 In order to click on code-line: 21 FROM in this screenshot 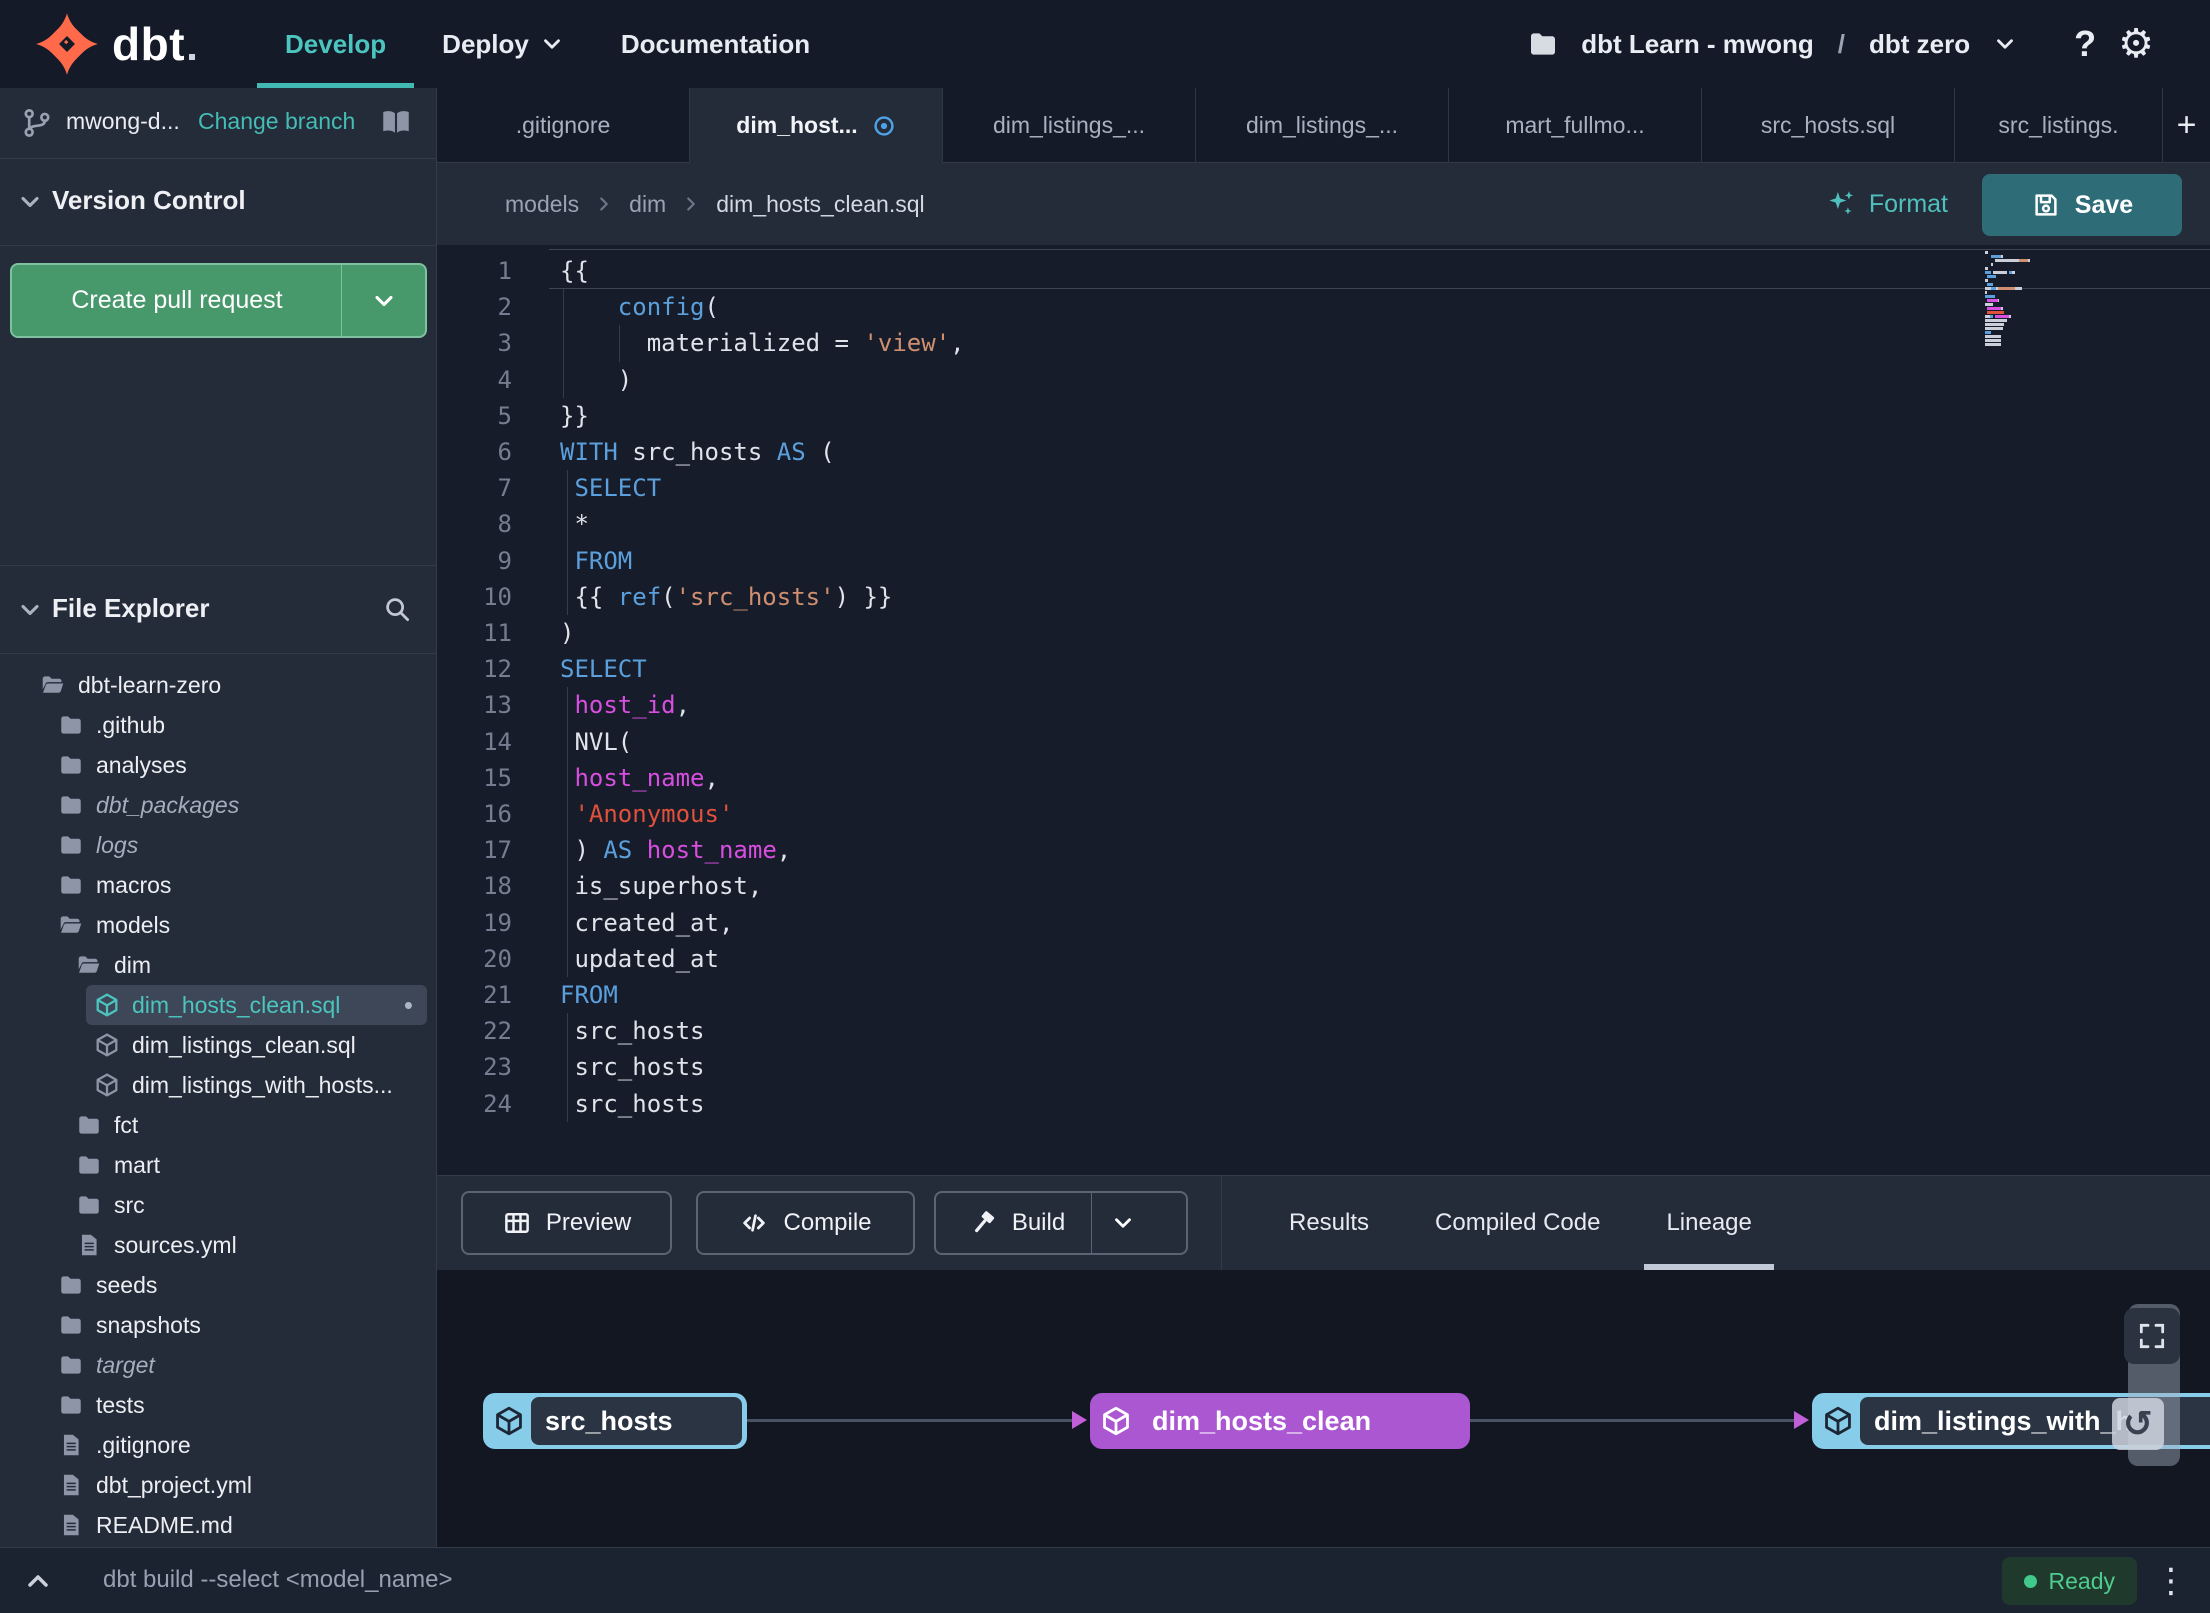, I will do `click(1323, 995)`.